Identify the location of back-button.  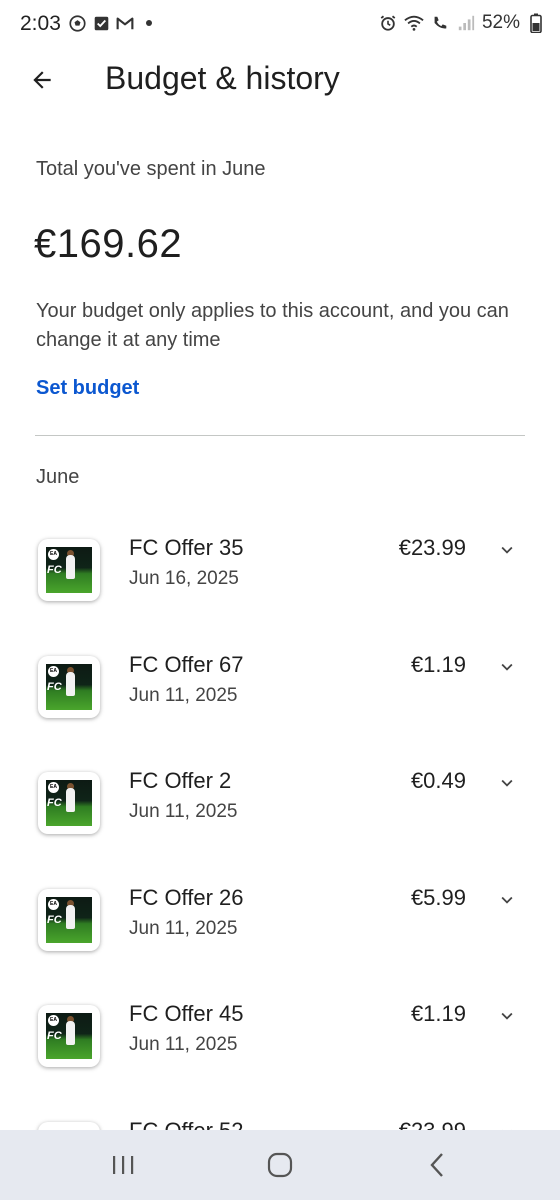
(42, 80).